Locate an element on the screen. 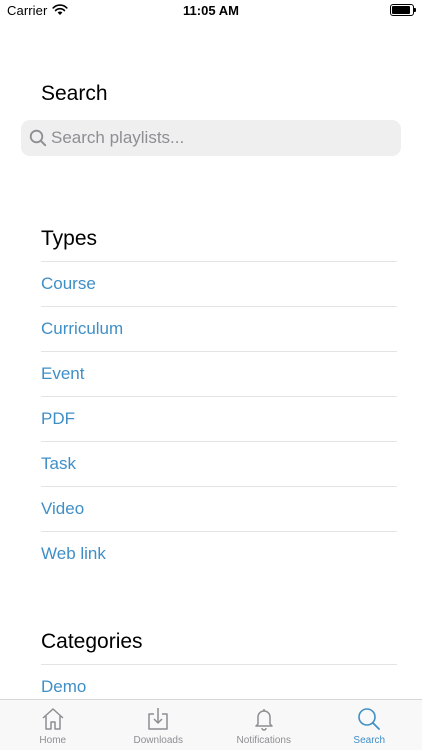  tab-home-label: Home is located at coordinates (53, 740).